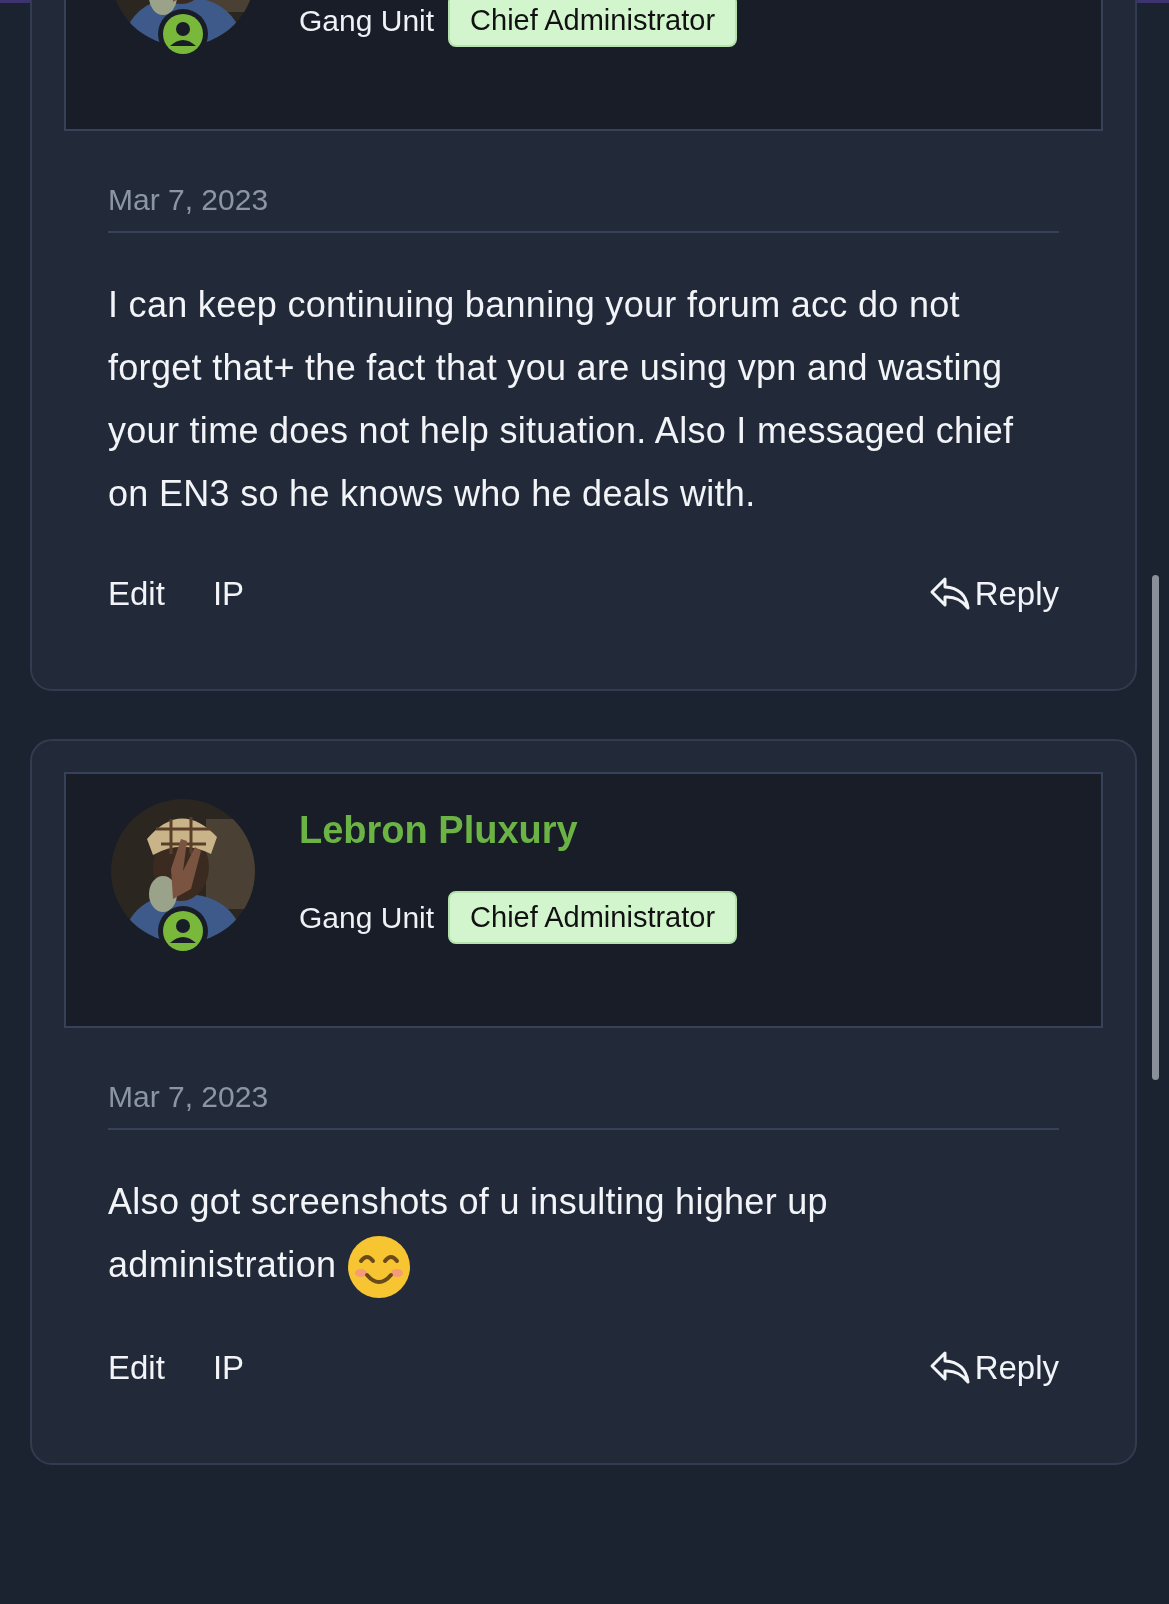 This screenshot has width=1169, height=1604. I want to click on reply-arrow-icon, so click(949, 594).